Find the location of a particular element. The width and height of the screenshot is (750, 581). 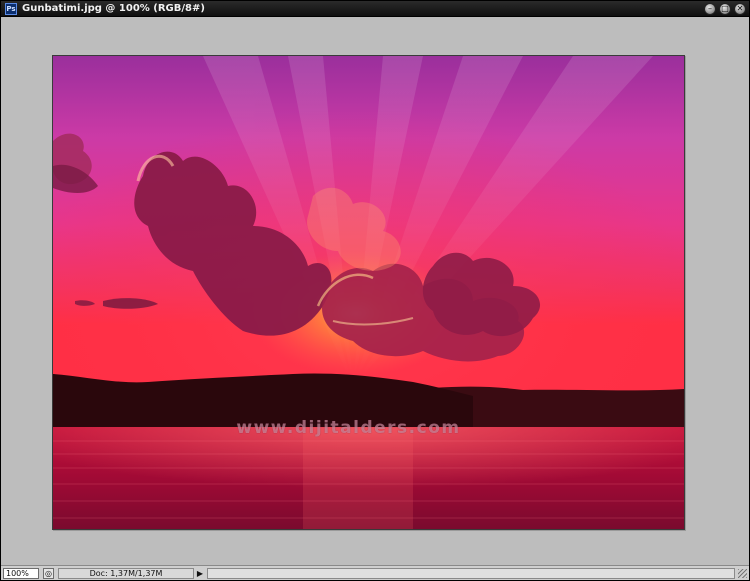

status-bar: 100% ◎ Doc: 1,37M/1,37M ▶ is located at coordinates (375, 572).